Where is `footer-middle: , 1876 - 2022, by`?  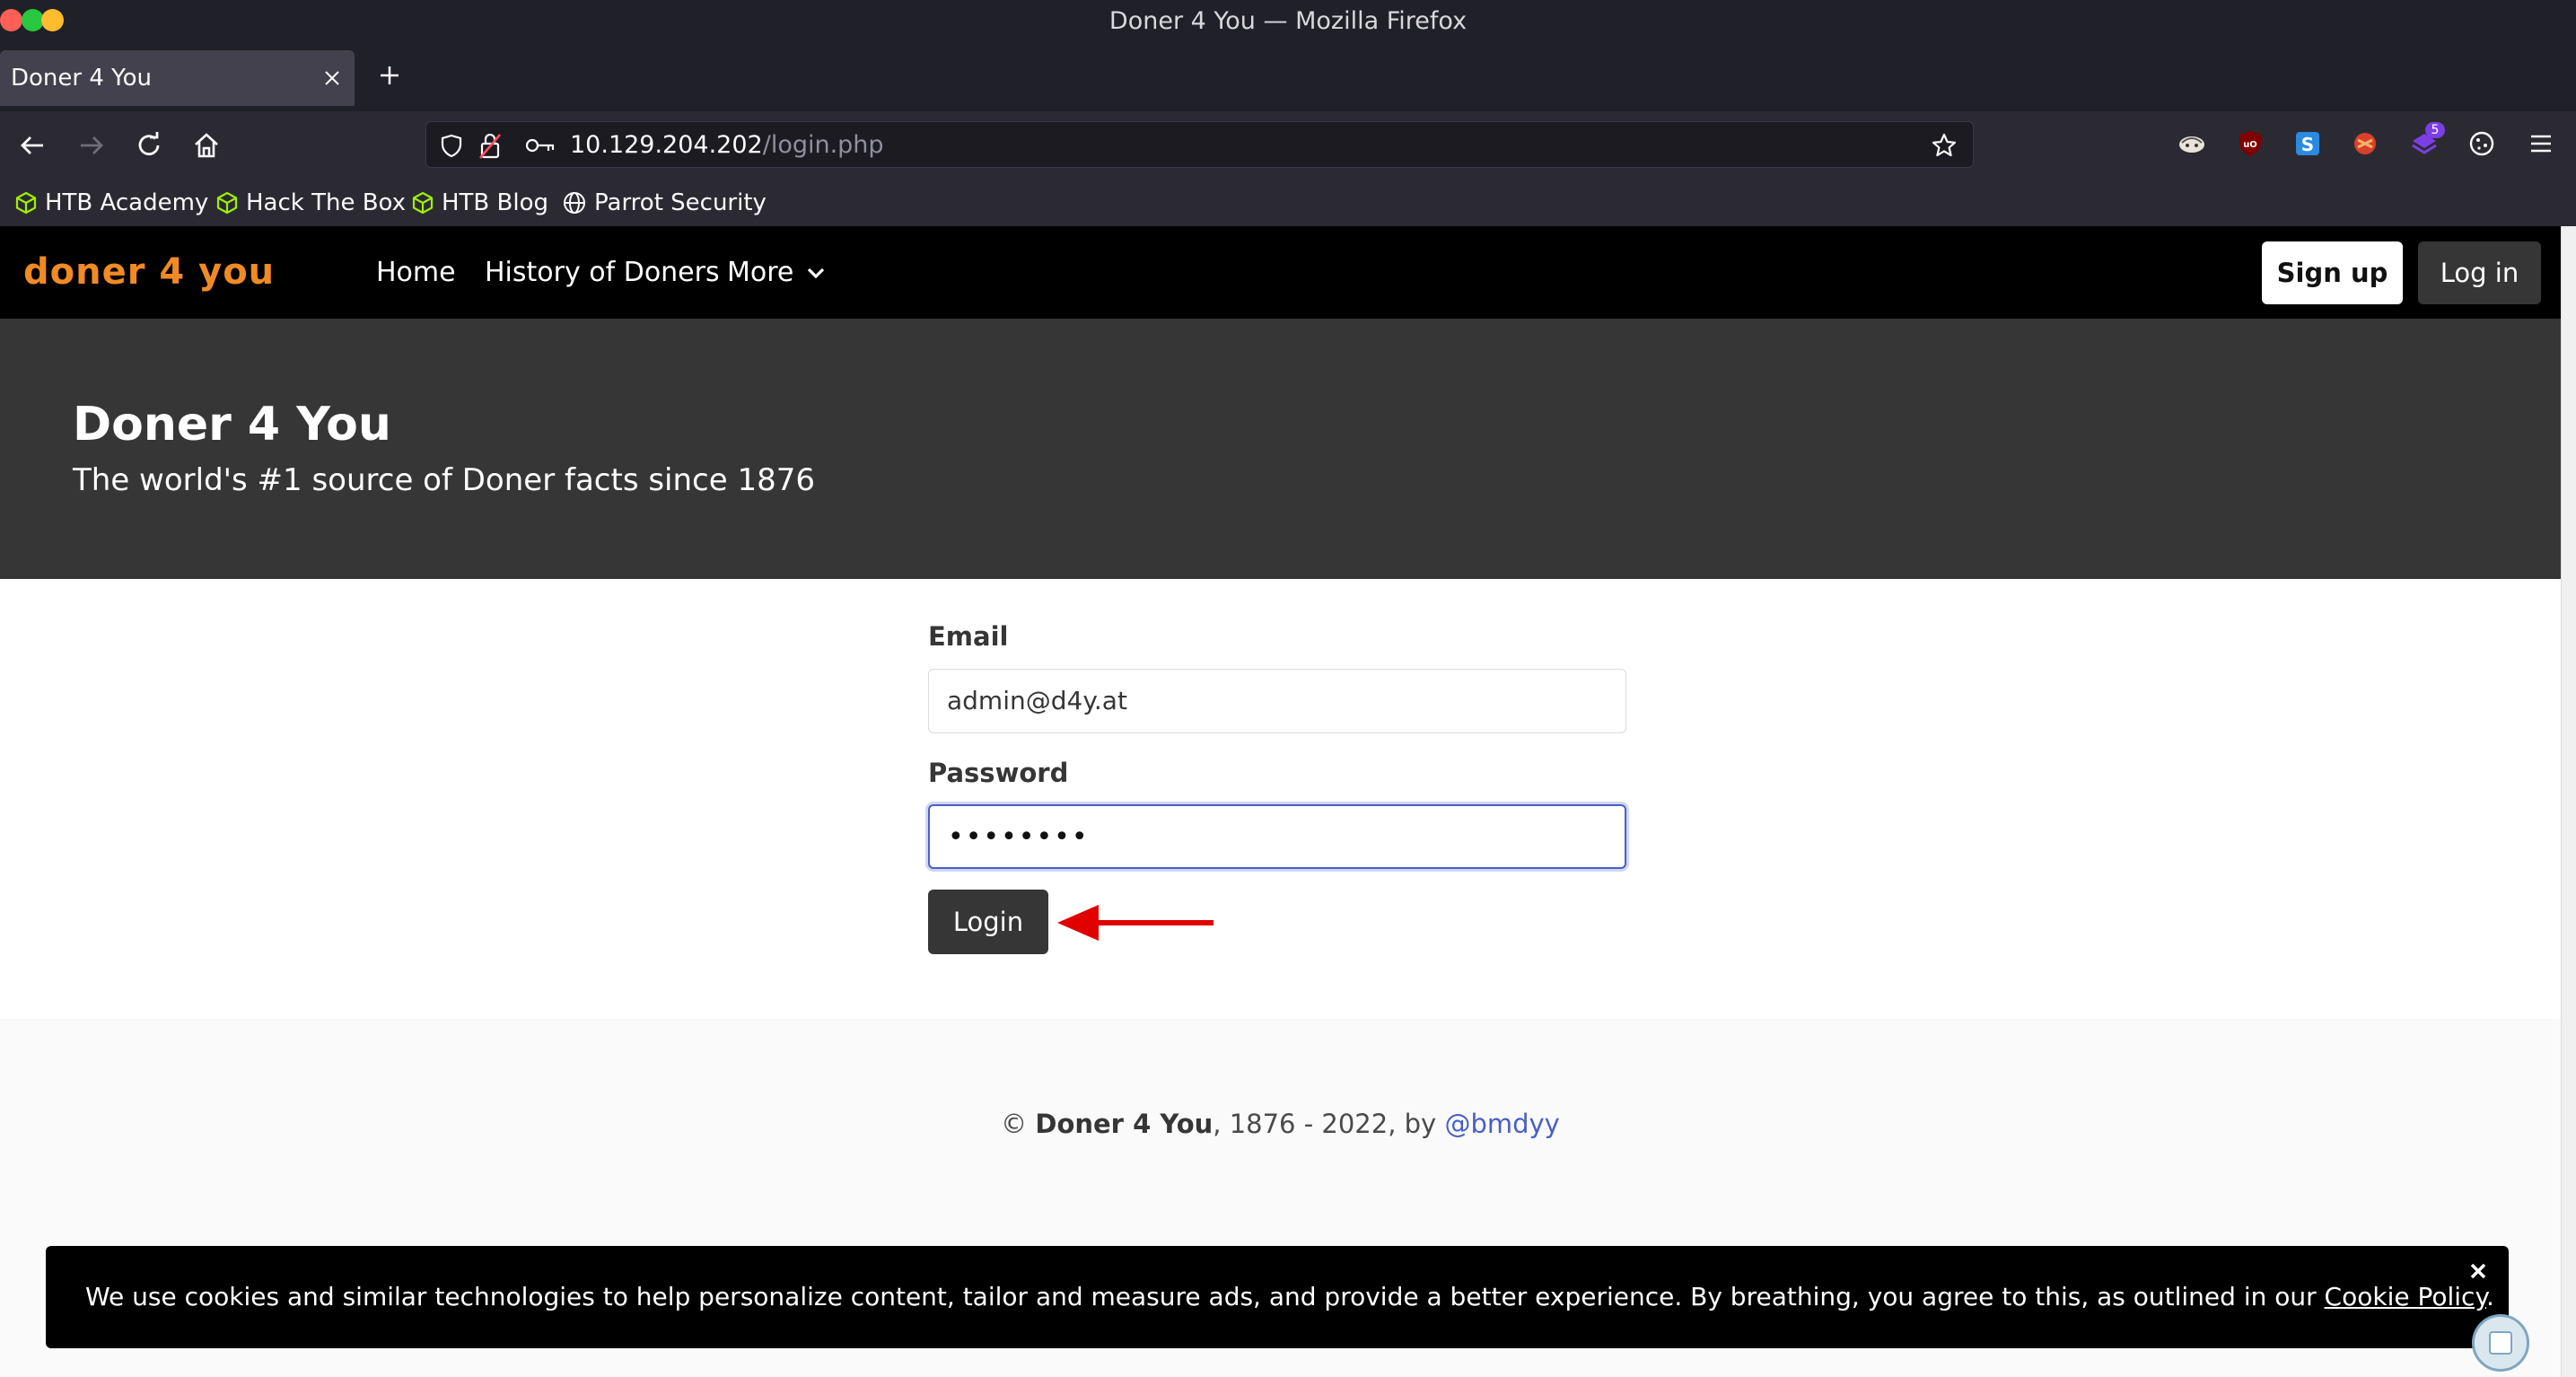 footer-middle: , 1876 - 2022, by is located at coordinates (1329, 1124).